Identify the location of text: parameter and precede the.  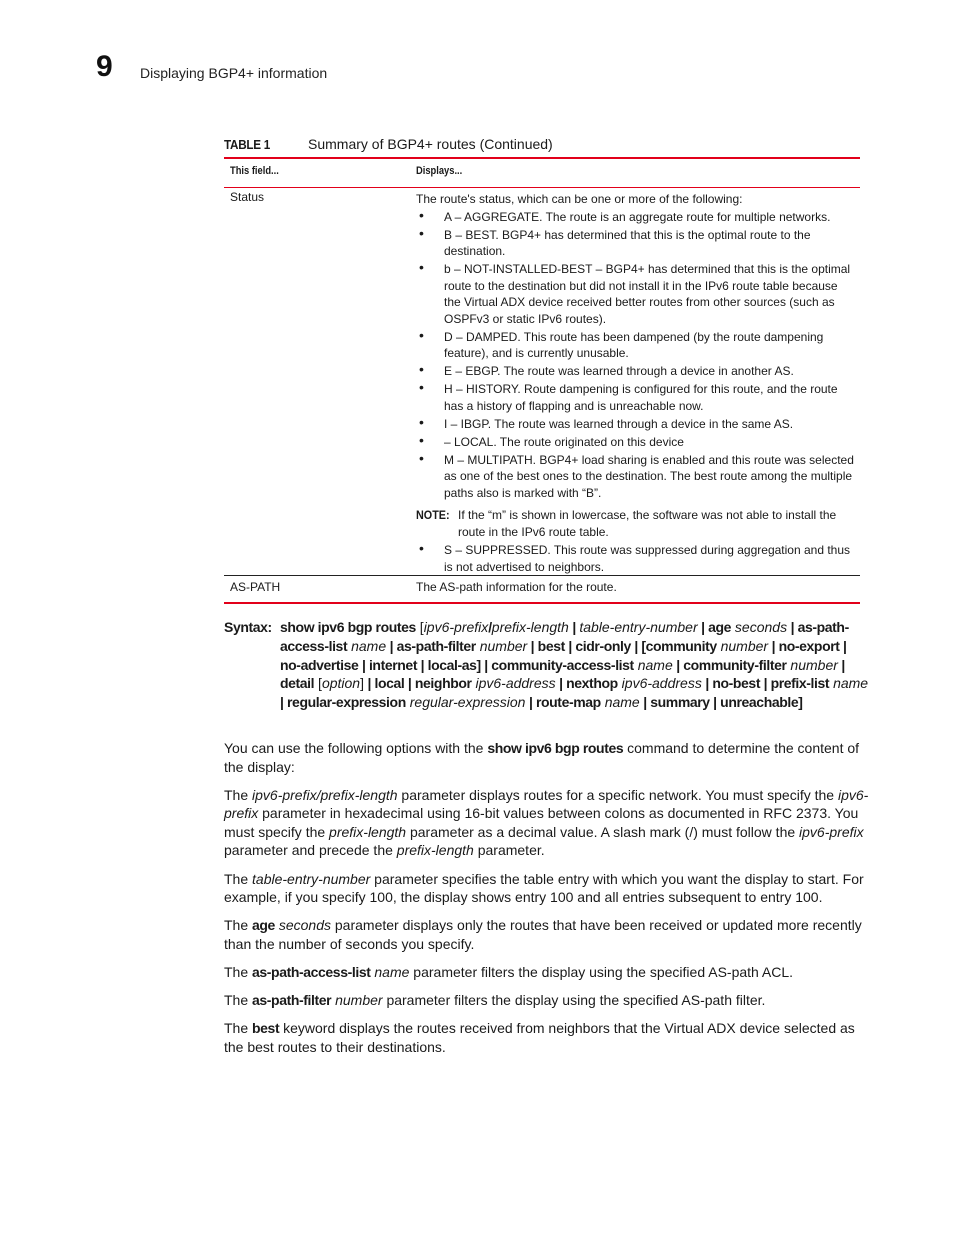
(310, 850).